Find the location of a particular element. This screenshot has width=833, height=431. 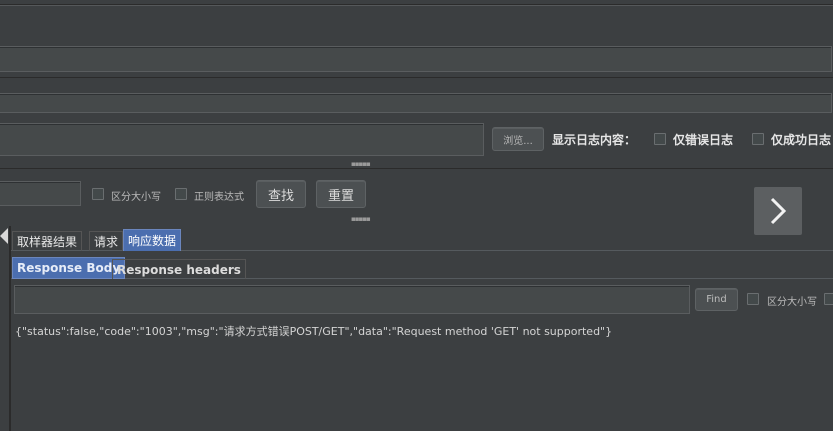

tab-response-body: Response Body is located at coordinates (69, 268).